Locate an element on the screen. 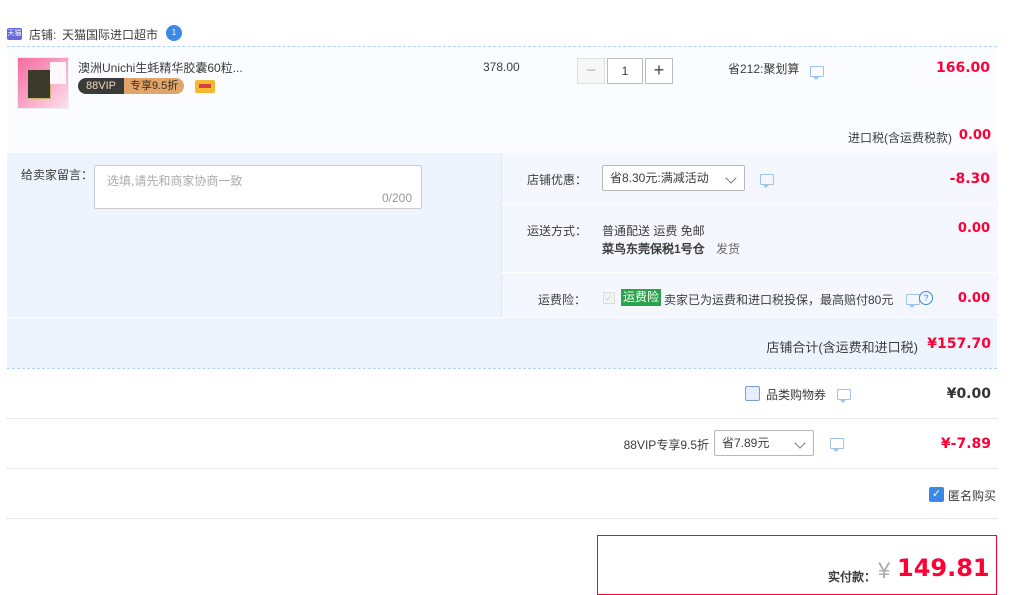  coupon-value: ¥0.00 is located at coordinates (968, 394).